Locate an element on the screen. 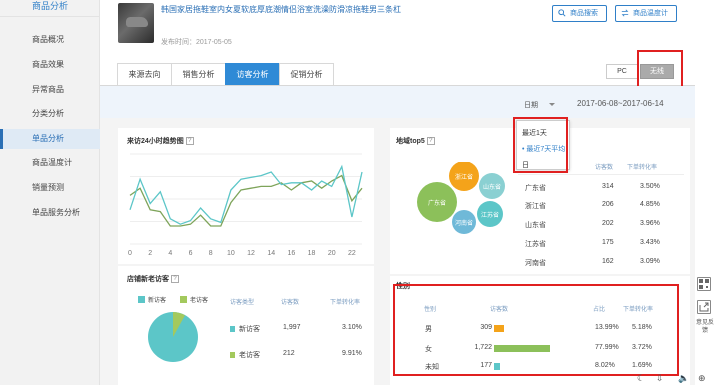 This screenshot has height=385, width=720. date-select: 日期 is located at coordinates (531, 105).